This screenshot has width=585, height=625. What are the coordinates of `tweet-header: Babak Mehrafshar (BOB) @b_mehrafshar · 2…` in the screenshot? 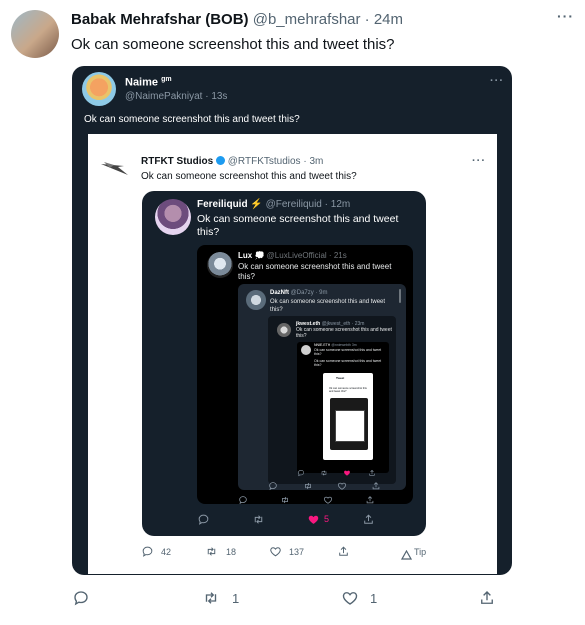 It's located at (237, 19).